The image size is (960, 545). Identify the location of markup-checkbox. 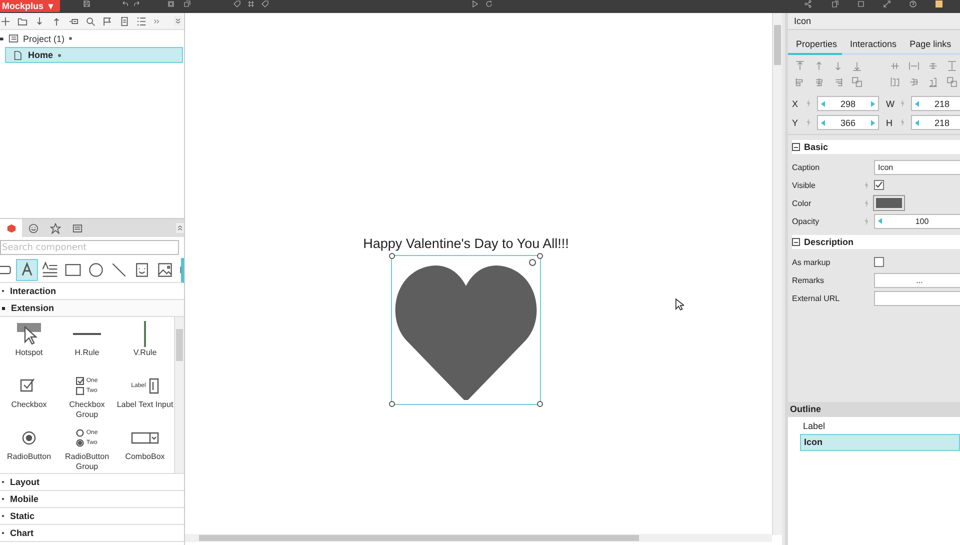
(879, 262).